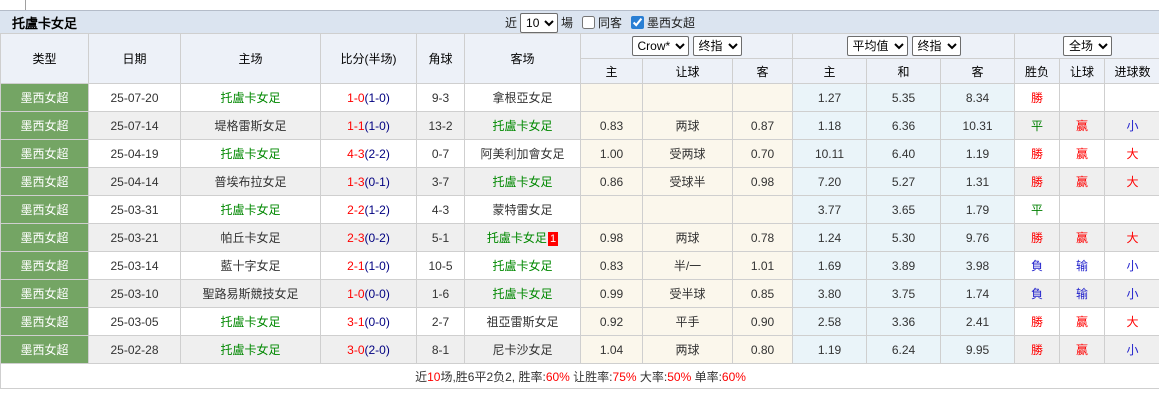 This screenshot has width=1159, height=406. Describe the element at coordinates (1037, 293) in the screenshot. I see `result-cell: 負` at that location.